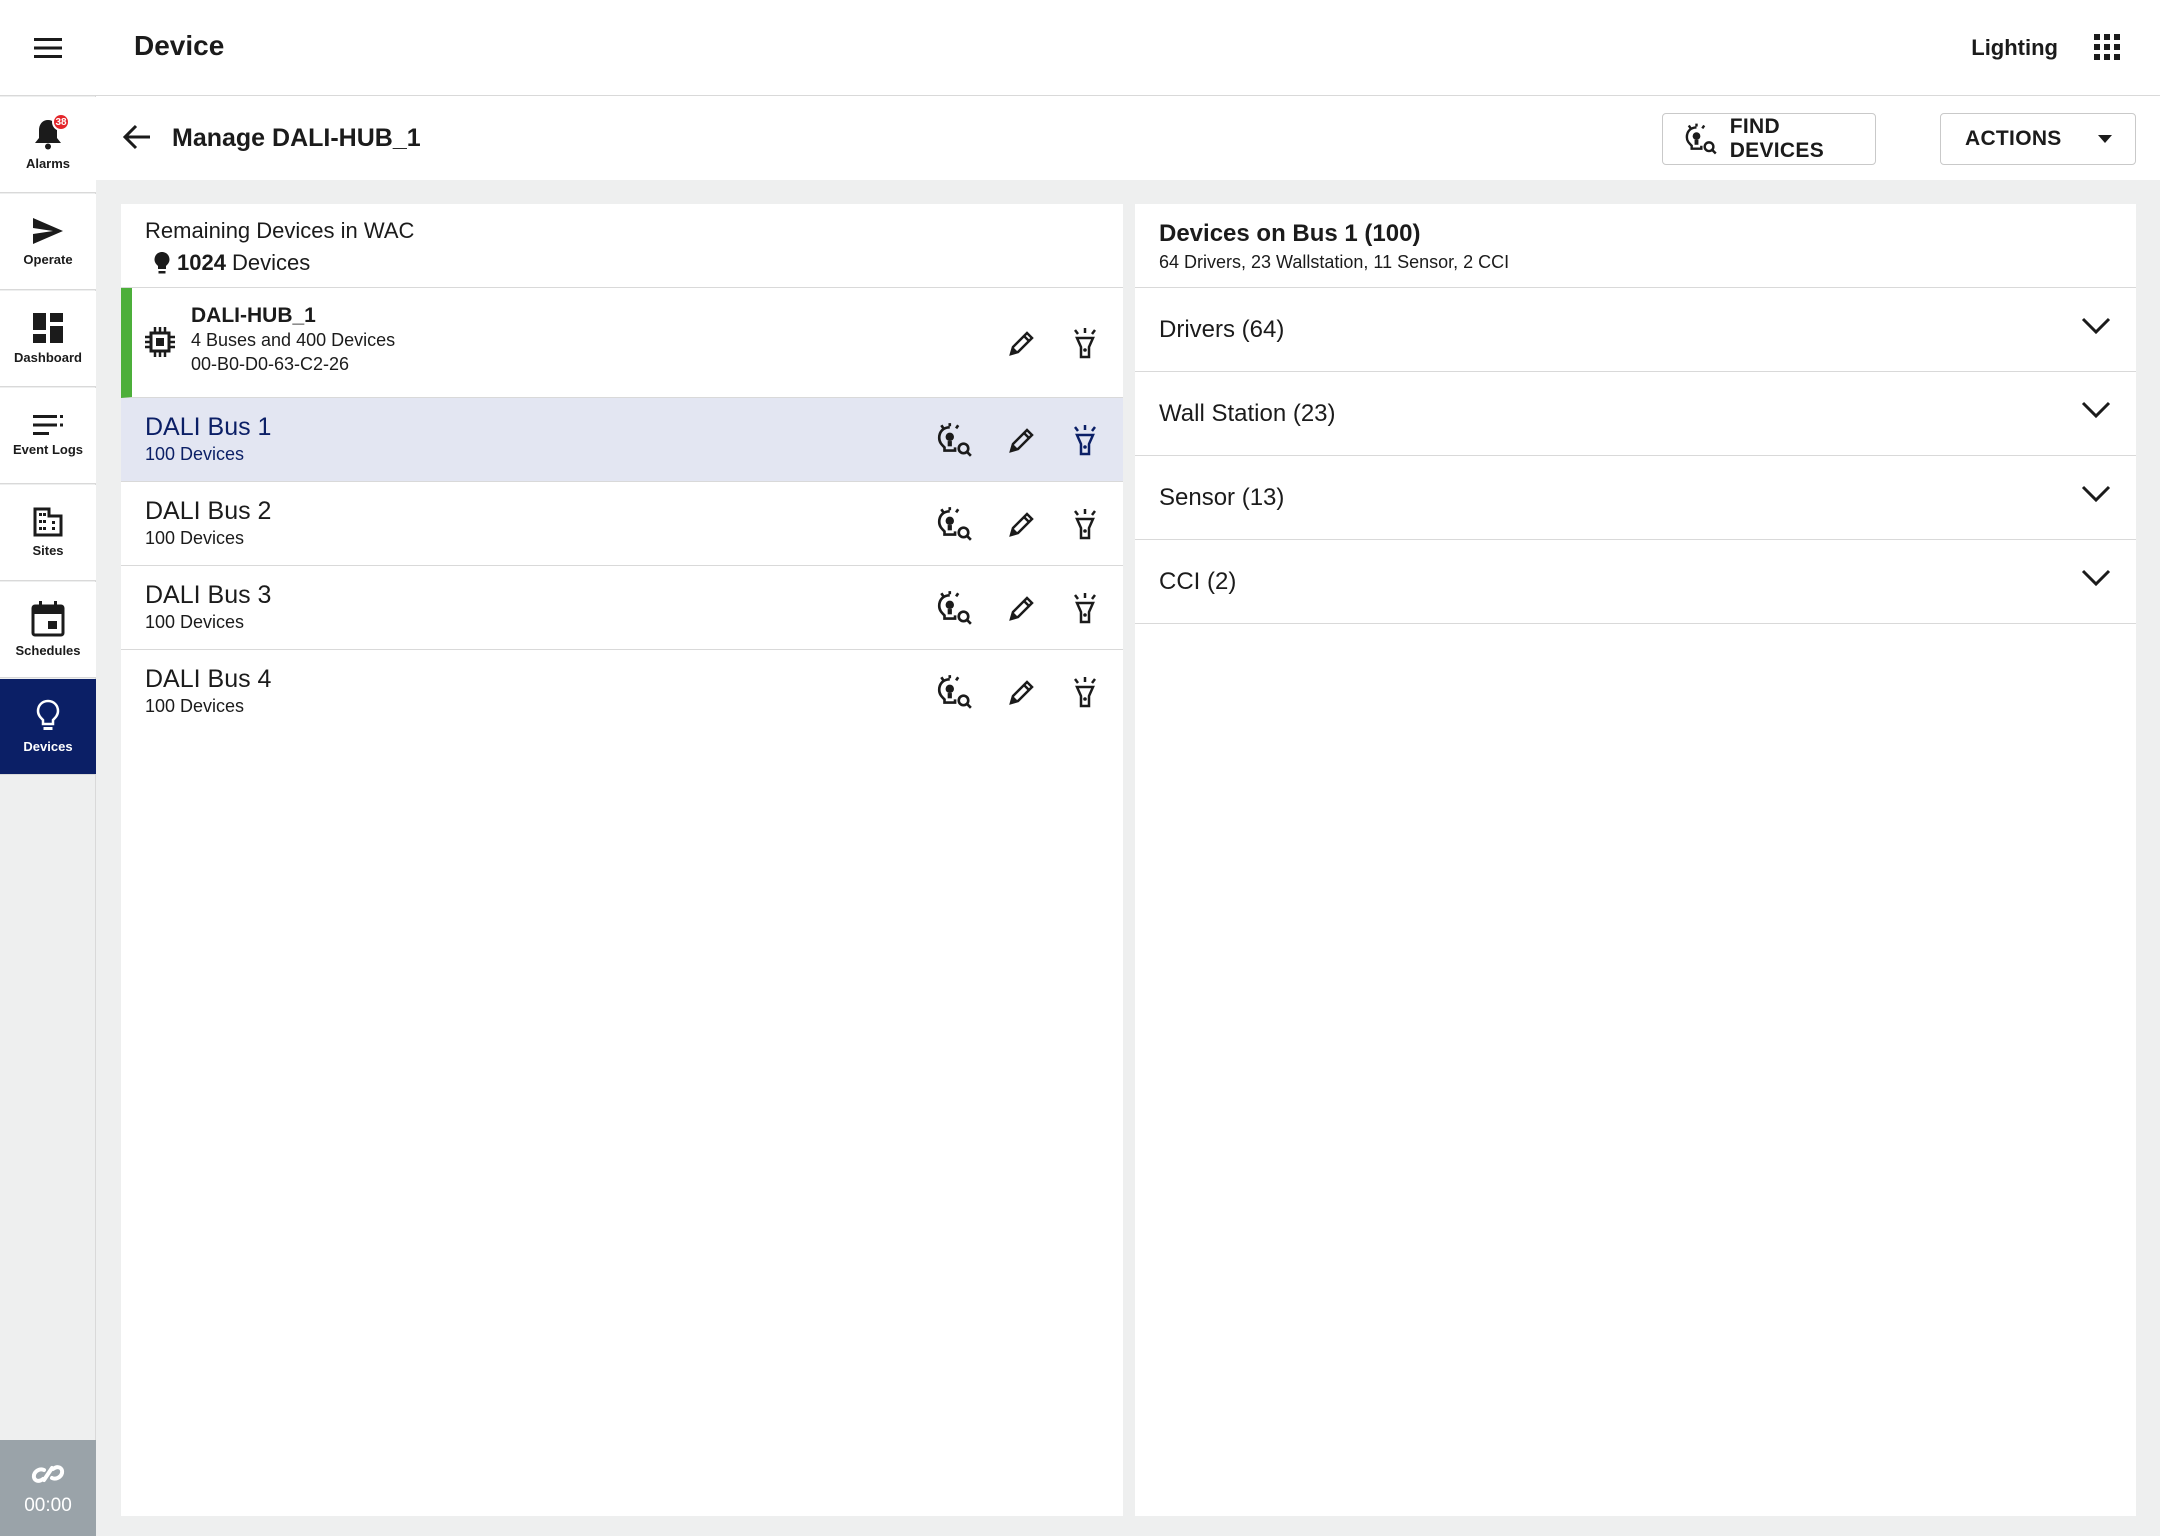 The image size is (2160, 1536). I want to click on bus-row-1: DALI Bus 1 100 Devices, so click(622, 440).